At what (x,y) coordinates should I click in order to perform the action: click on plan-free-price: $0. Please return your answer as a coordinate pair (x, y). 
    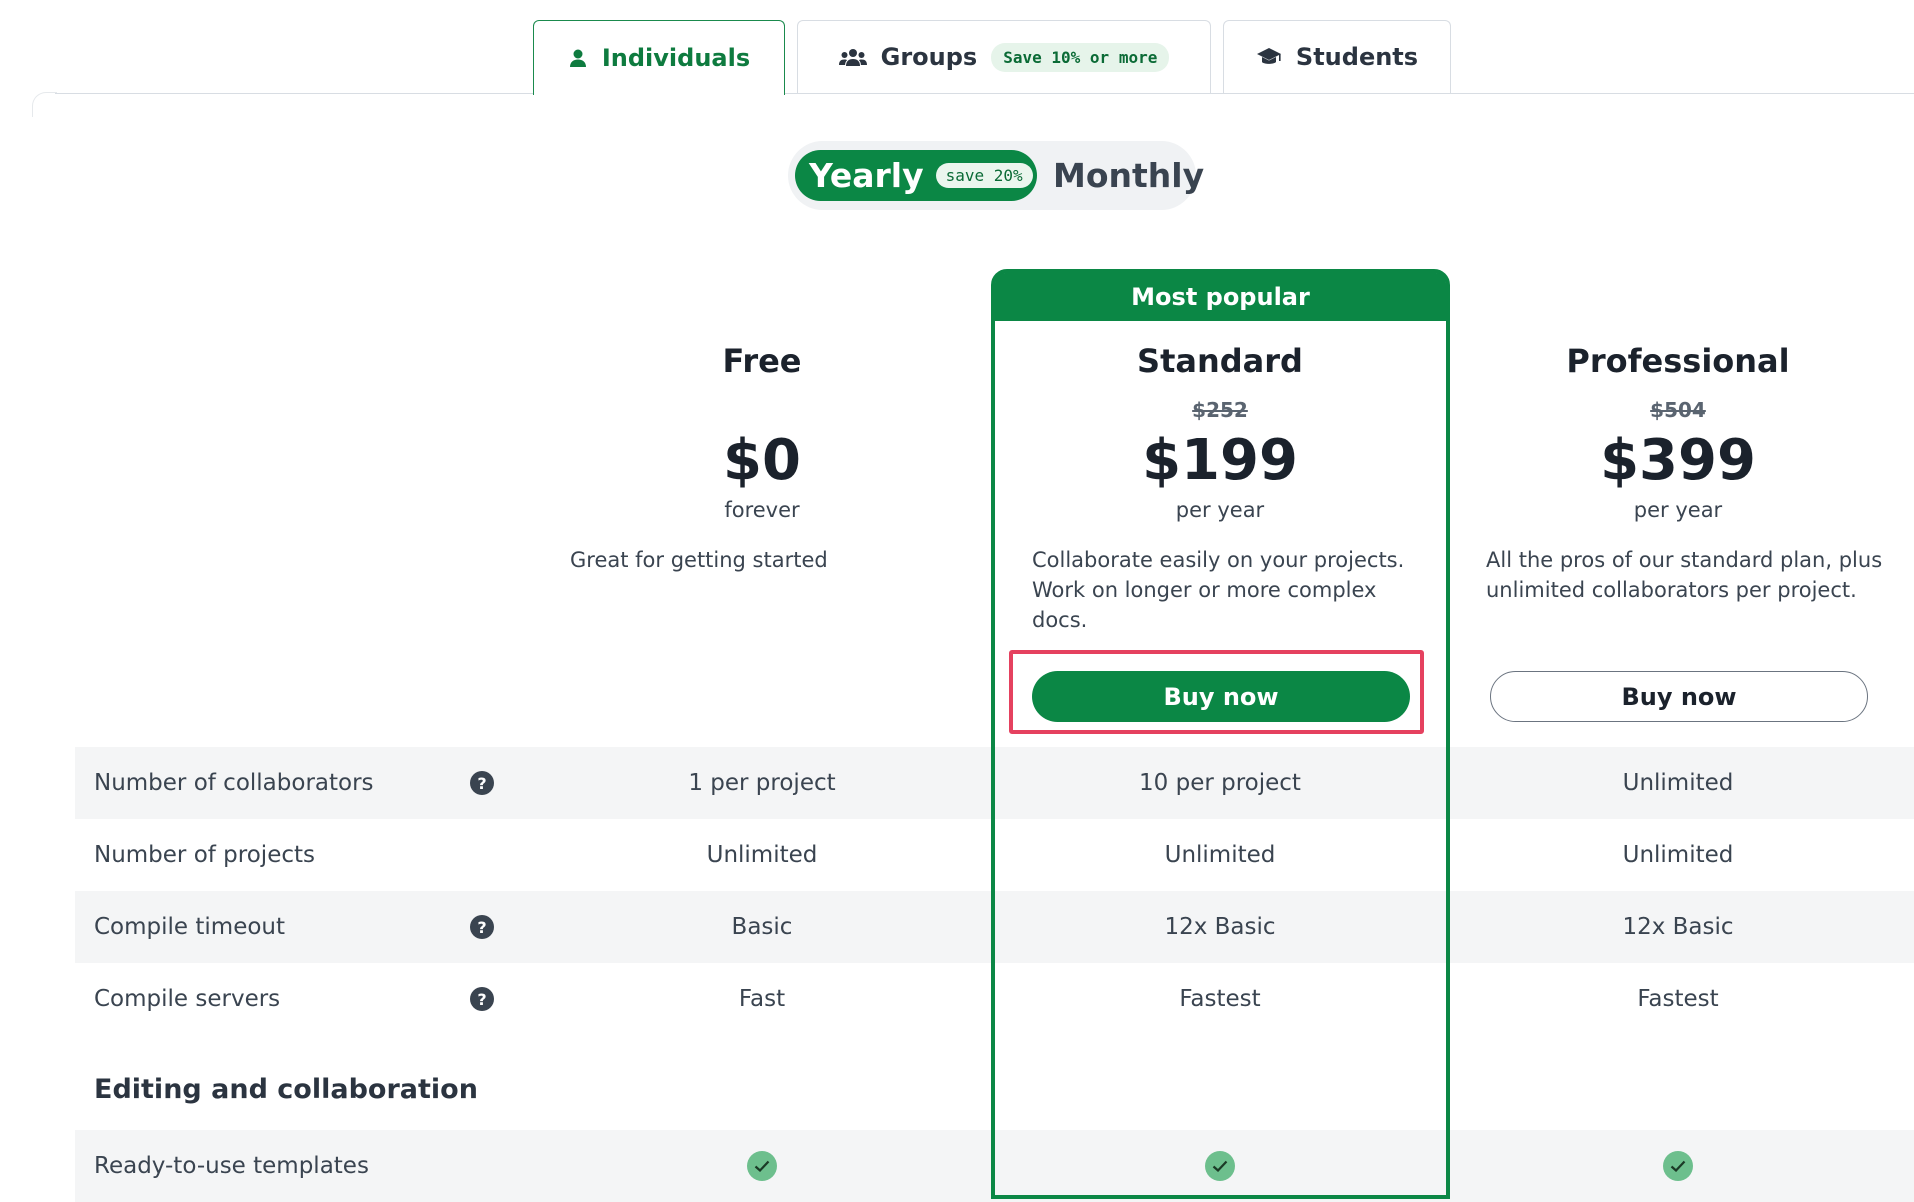
    Looking at the image, I should click on (762, 460).